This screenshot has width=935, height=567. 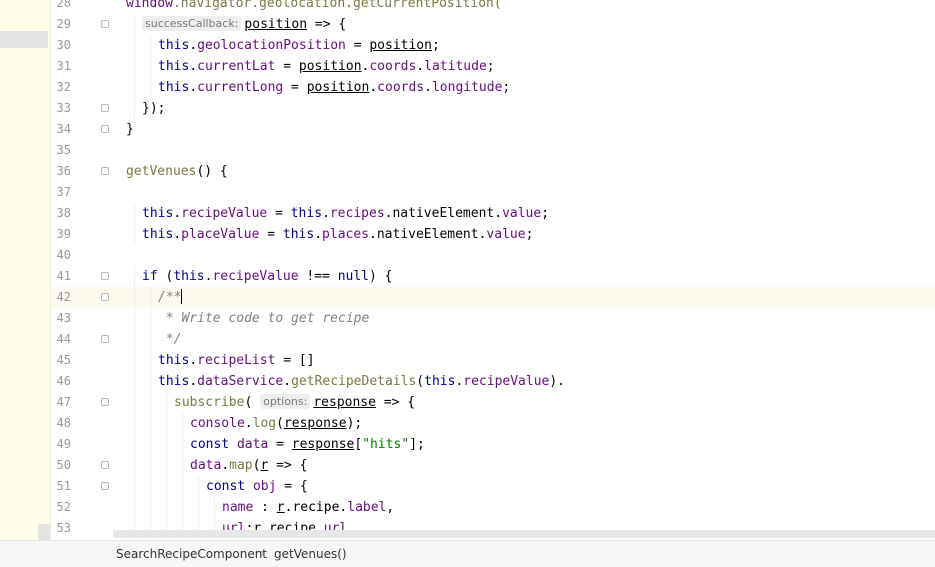 What do you see at coordinates (493, 444) in the screenshot?
I see `code-line: 49 const data = response["hits"];` at bounding box center [493, 444].